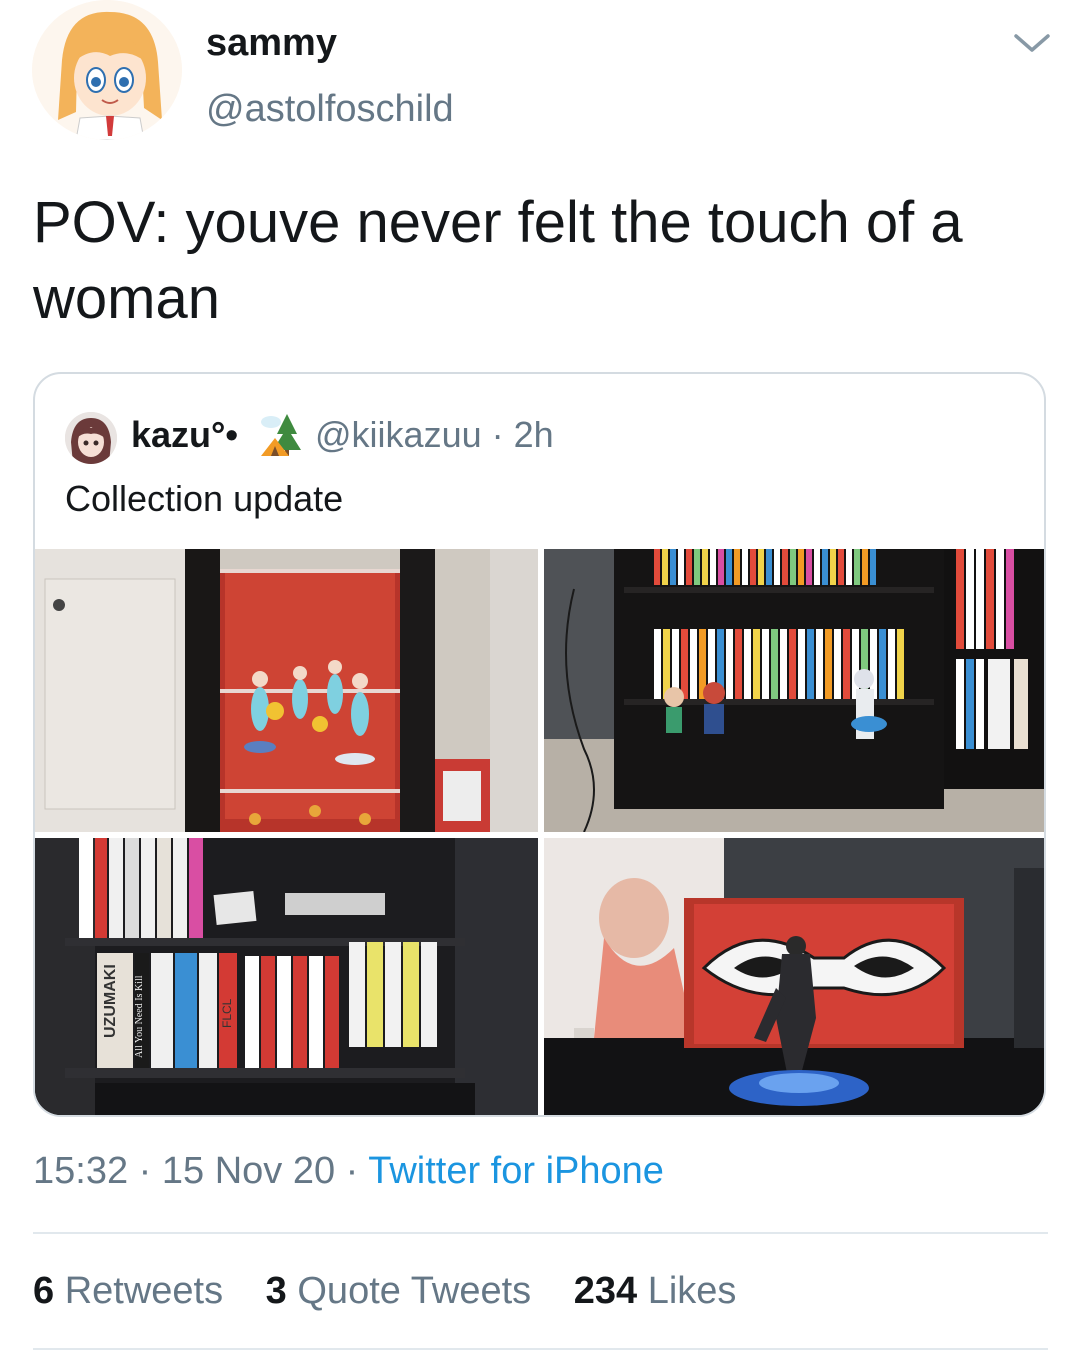 The width and height of the screenshot is (1080, 1352). What do you see at coordinates (44, 1291) in the screenshot?
I see `retweets-count: 6` at bounding box center [44, 1291].